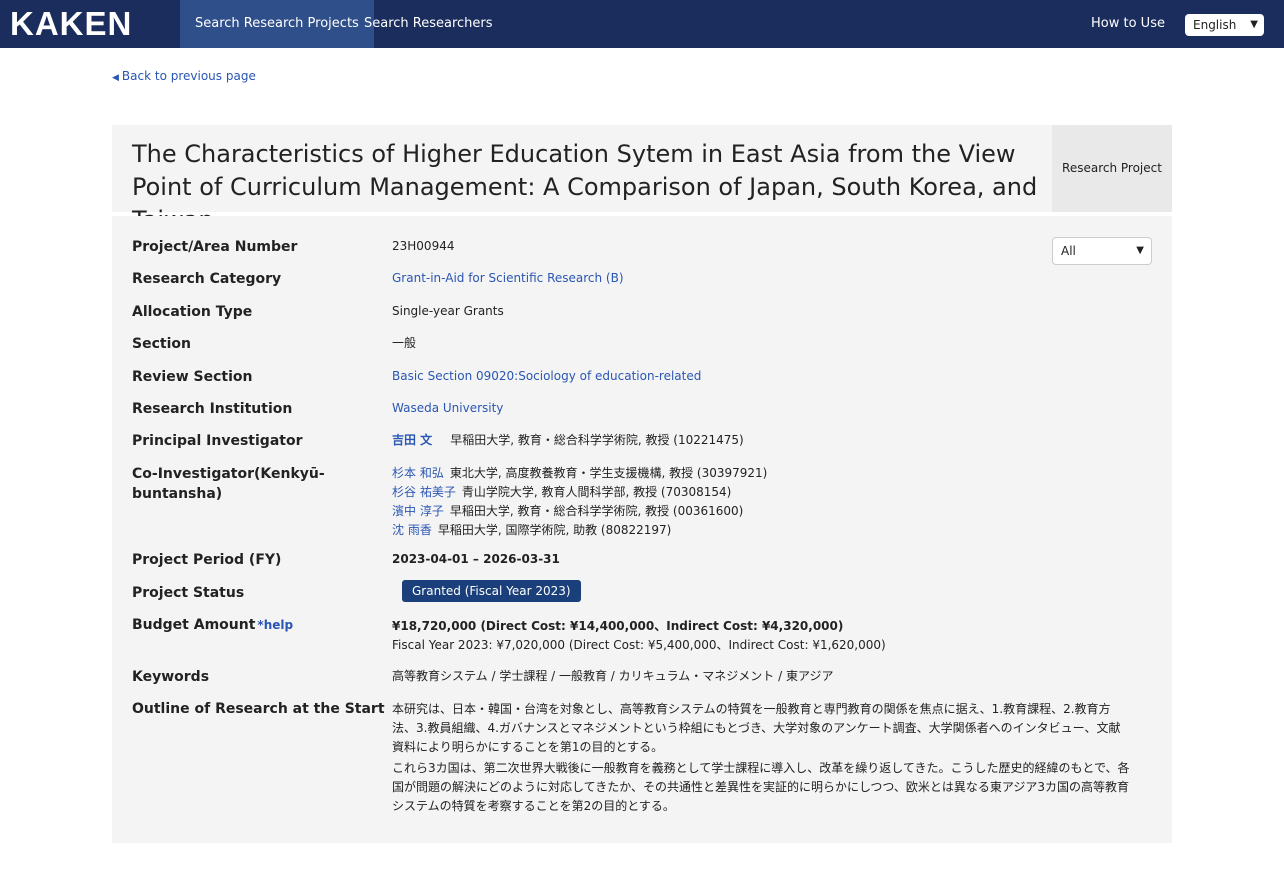 The height and width of the screenshot is (880, 1284). I want to click on field-label: Review Section, so click(192, 377).